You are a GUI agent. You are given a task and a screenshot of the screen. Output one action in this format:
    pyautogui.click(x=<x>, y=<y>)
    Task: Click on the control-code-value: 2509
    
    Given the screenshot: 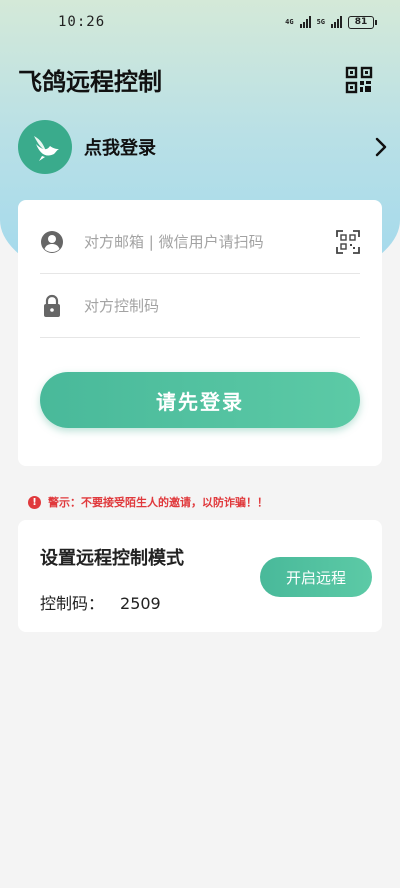 What is the action you would take?
    pyautogui.click(x=140, y=603)
    